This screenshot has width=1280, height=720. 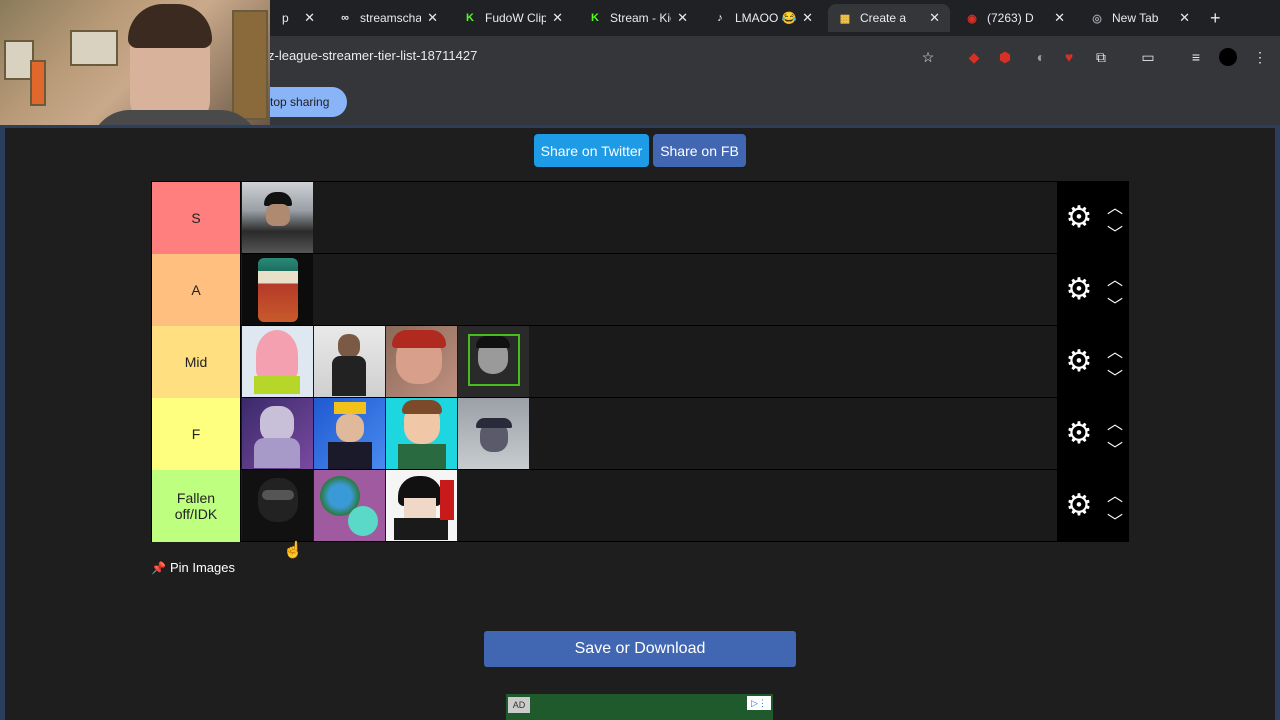 What do you see at coordinates (640, 506) in the screenshot?
I see `tier-row-fallen-off: Fallen off/IDK ⚙ ︿ ﹀` at bounding box center [640, 506].